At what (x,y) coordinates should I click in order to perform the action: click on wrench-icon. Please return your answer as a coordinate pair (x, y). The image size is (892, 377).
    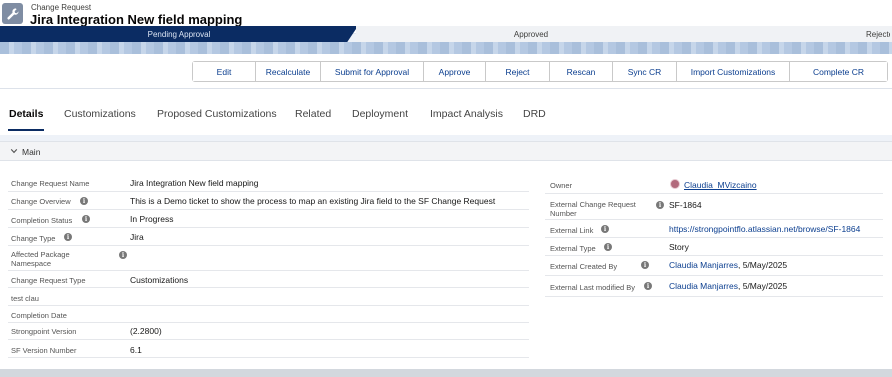
    Looking at the image, I should click on (12, 13).